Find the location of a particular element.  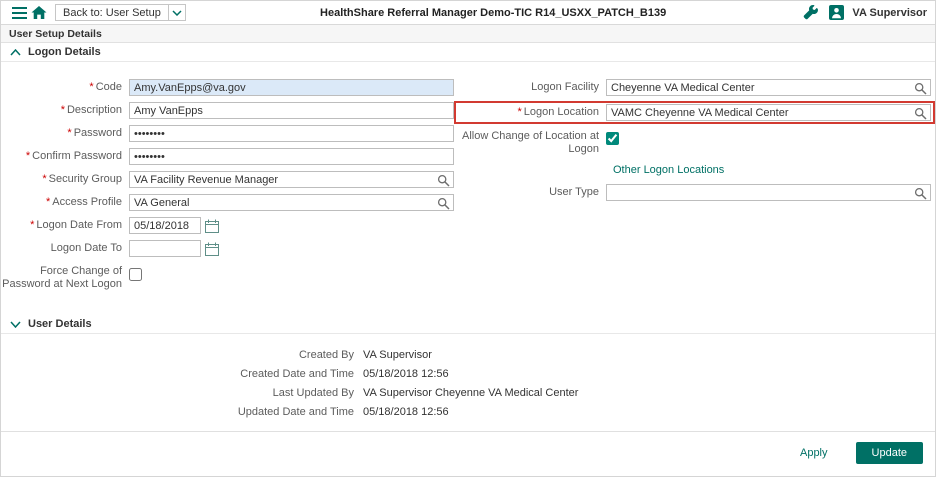

created-by-label: Created By is located at coordinates (326, 354).